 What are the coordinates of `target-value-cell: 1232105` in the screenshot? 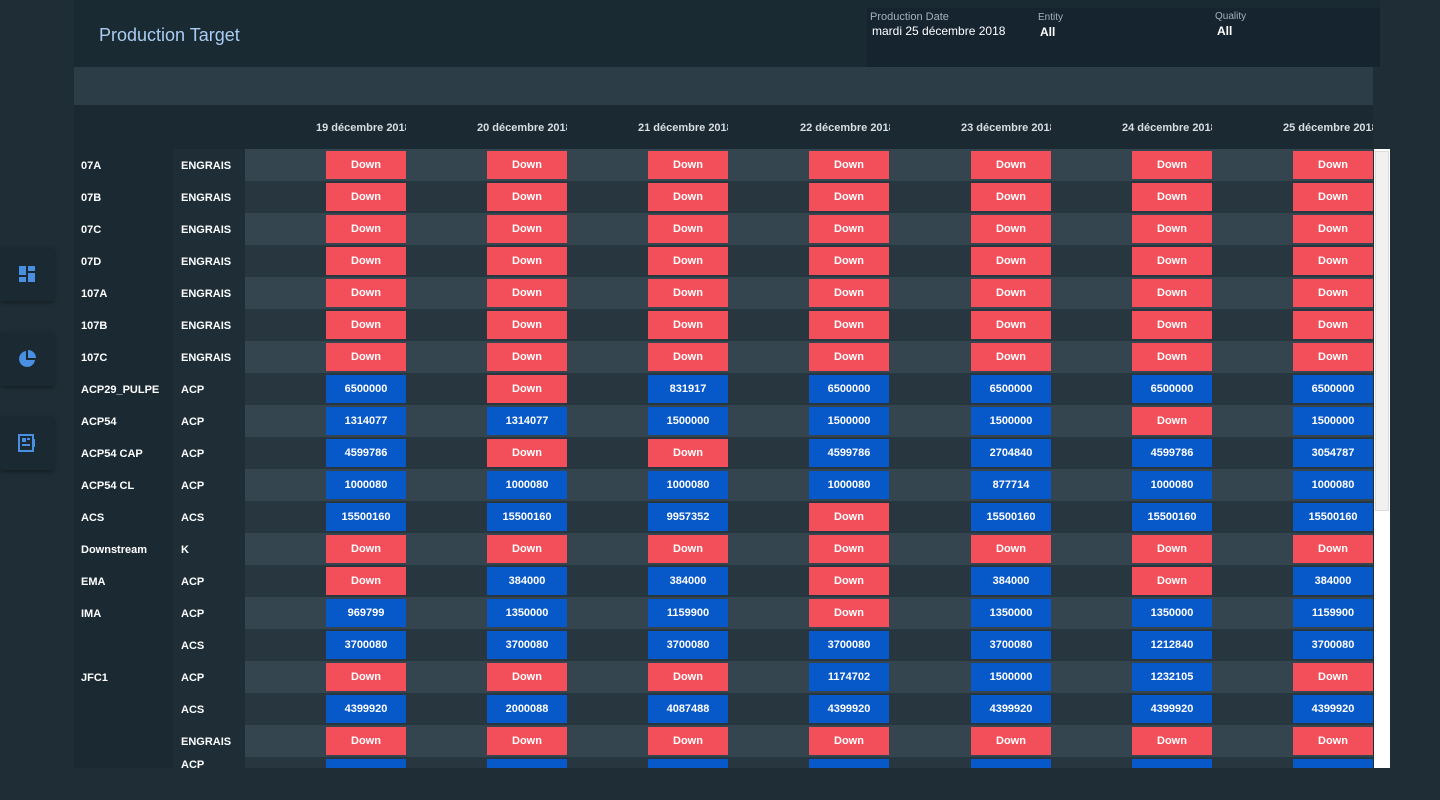 It's located at (1172, 677).